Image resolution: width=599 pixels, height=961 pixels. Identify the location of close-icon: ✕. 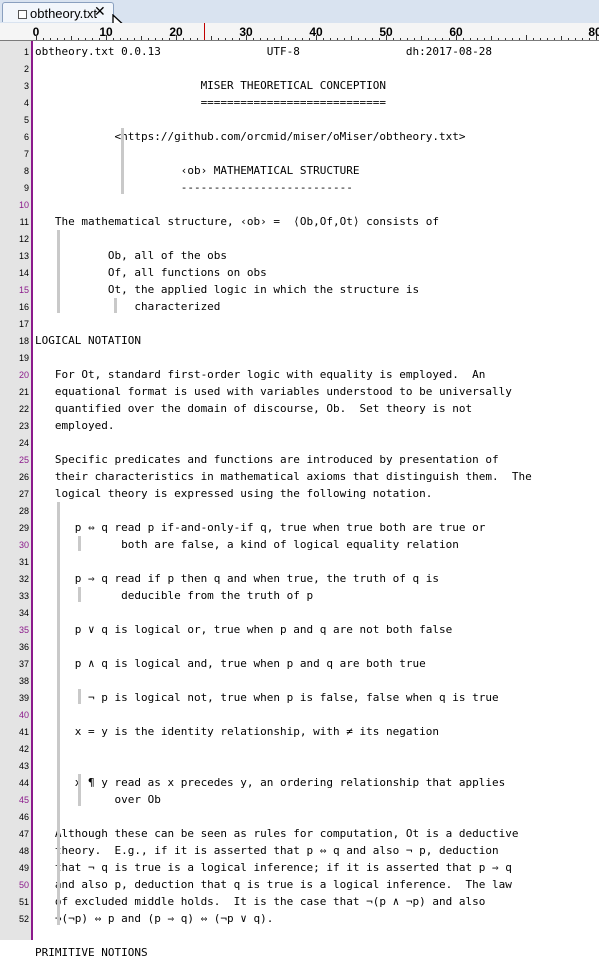
(100, 12).